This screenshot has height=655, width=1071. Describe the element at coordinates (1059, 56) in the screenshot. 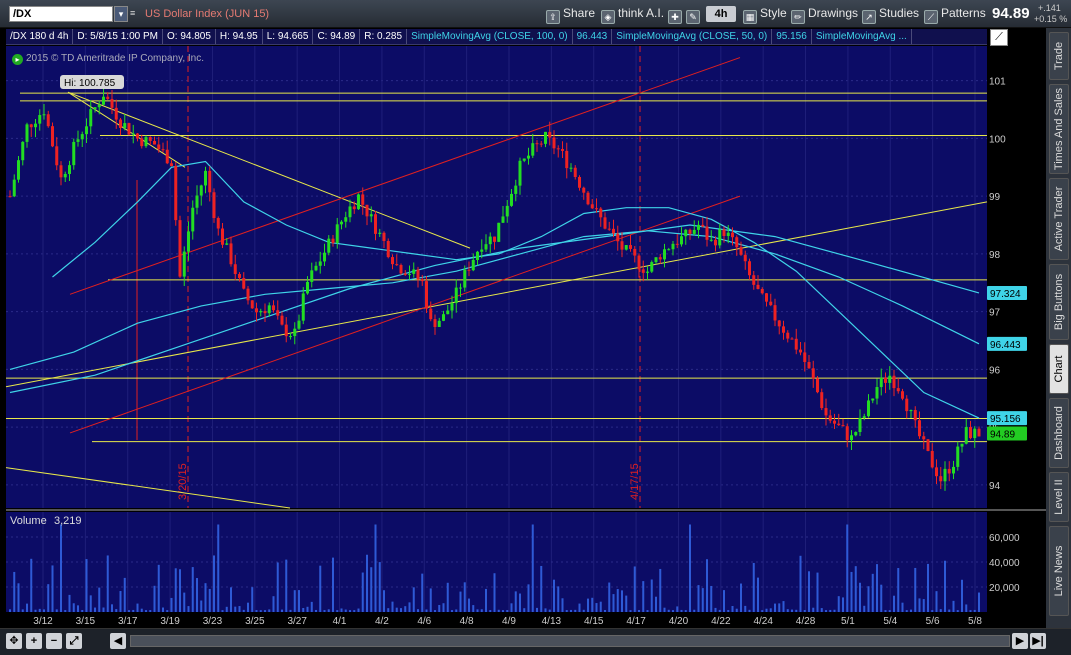

I see `side-tab-trade: Trade` at that location.